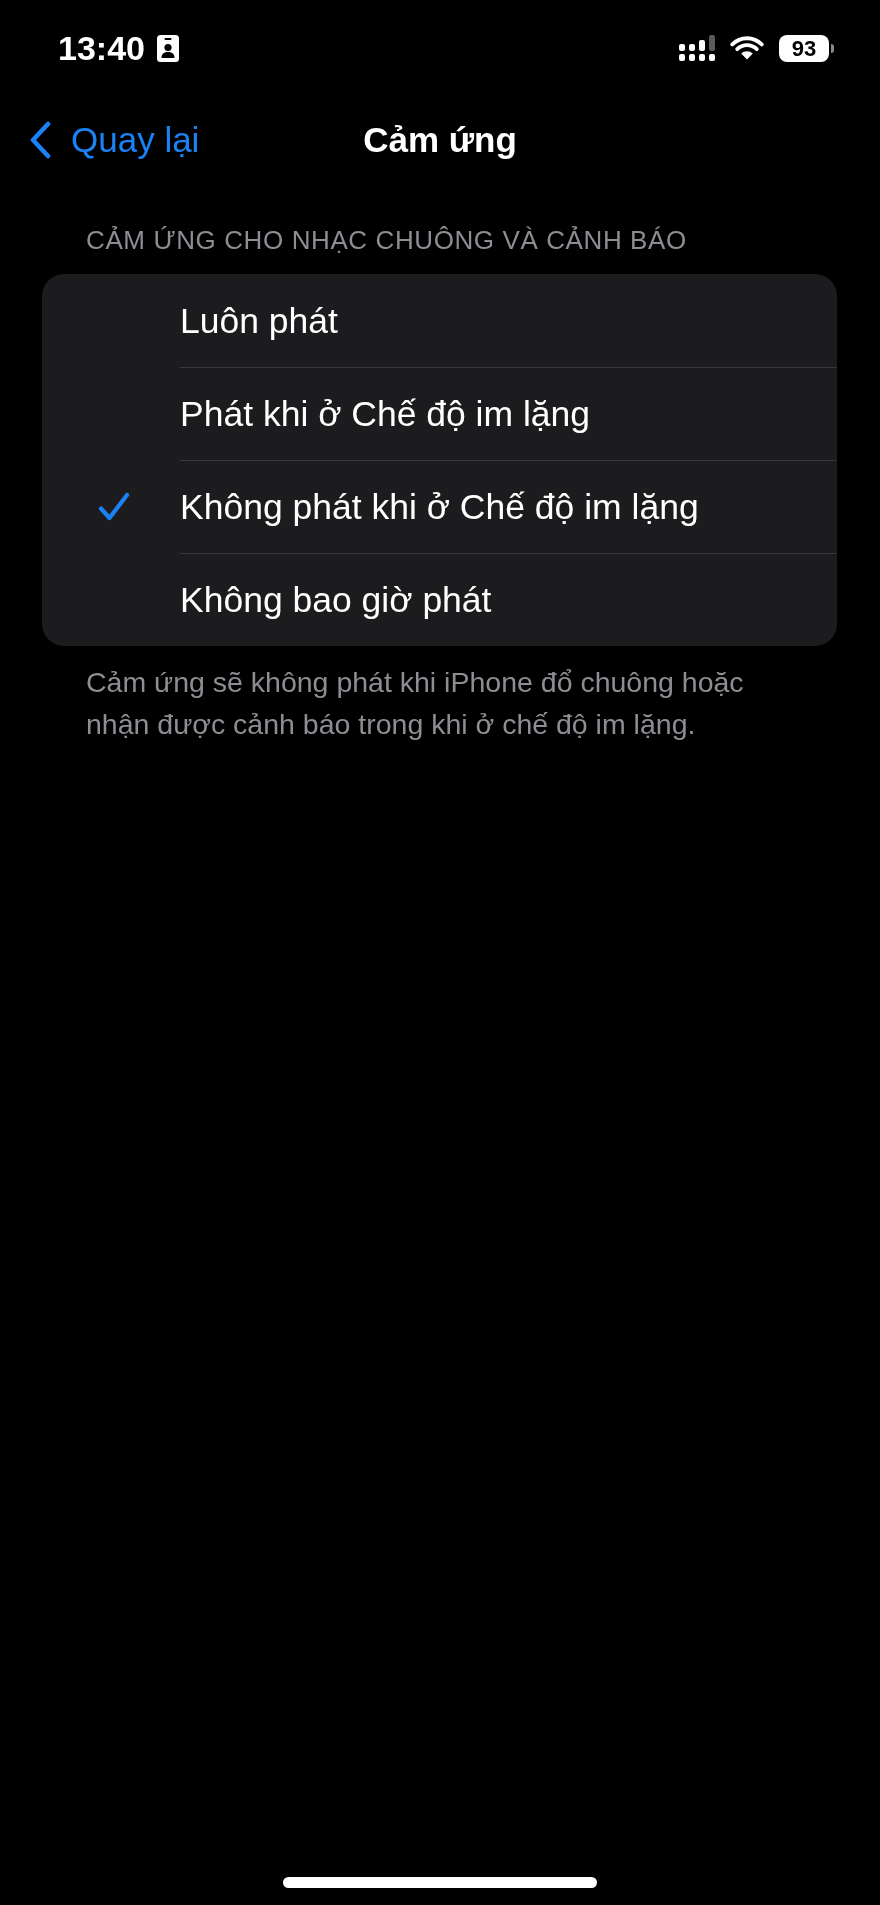 This screenshot has height=1905, width=880. Describe the element at coordinates (40, 140) in the screenshot. I see `chevron-left-icon` at that location.